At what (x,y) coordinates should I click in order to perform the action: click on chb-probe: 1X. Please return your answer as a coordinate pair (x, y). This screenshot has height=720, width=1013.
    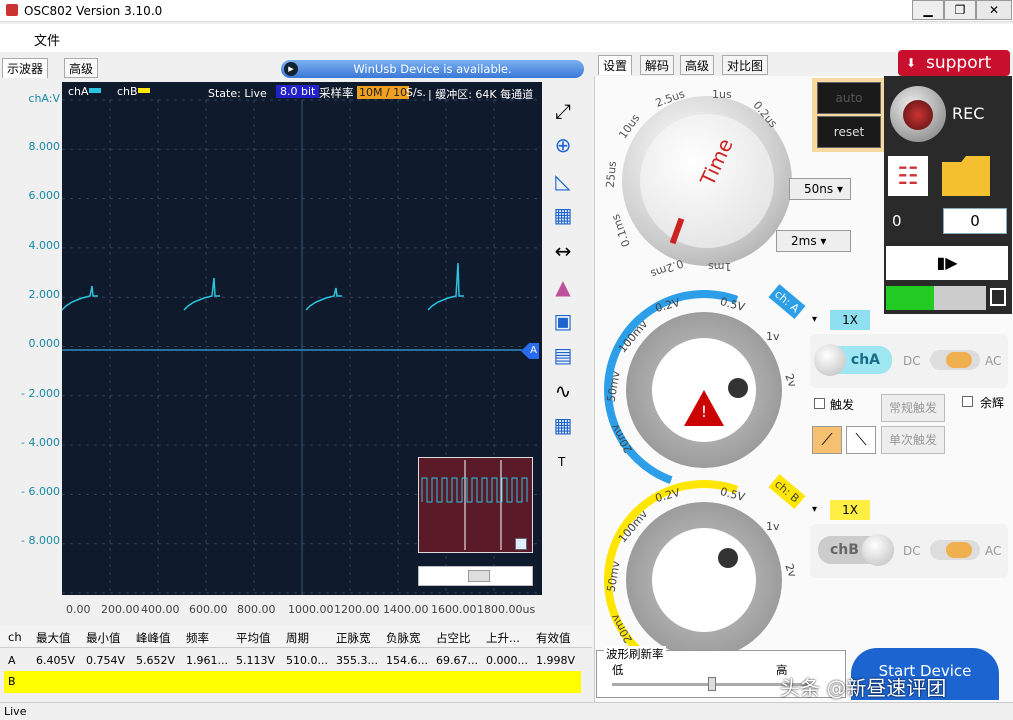
    Looking at the image, I should click on (850, 510).